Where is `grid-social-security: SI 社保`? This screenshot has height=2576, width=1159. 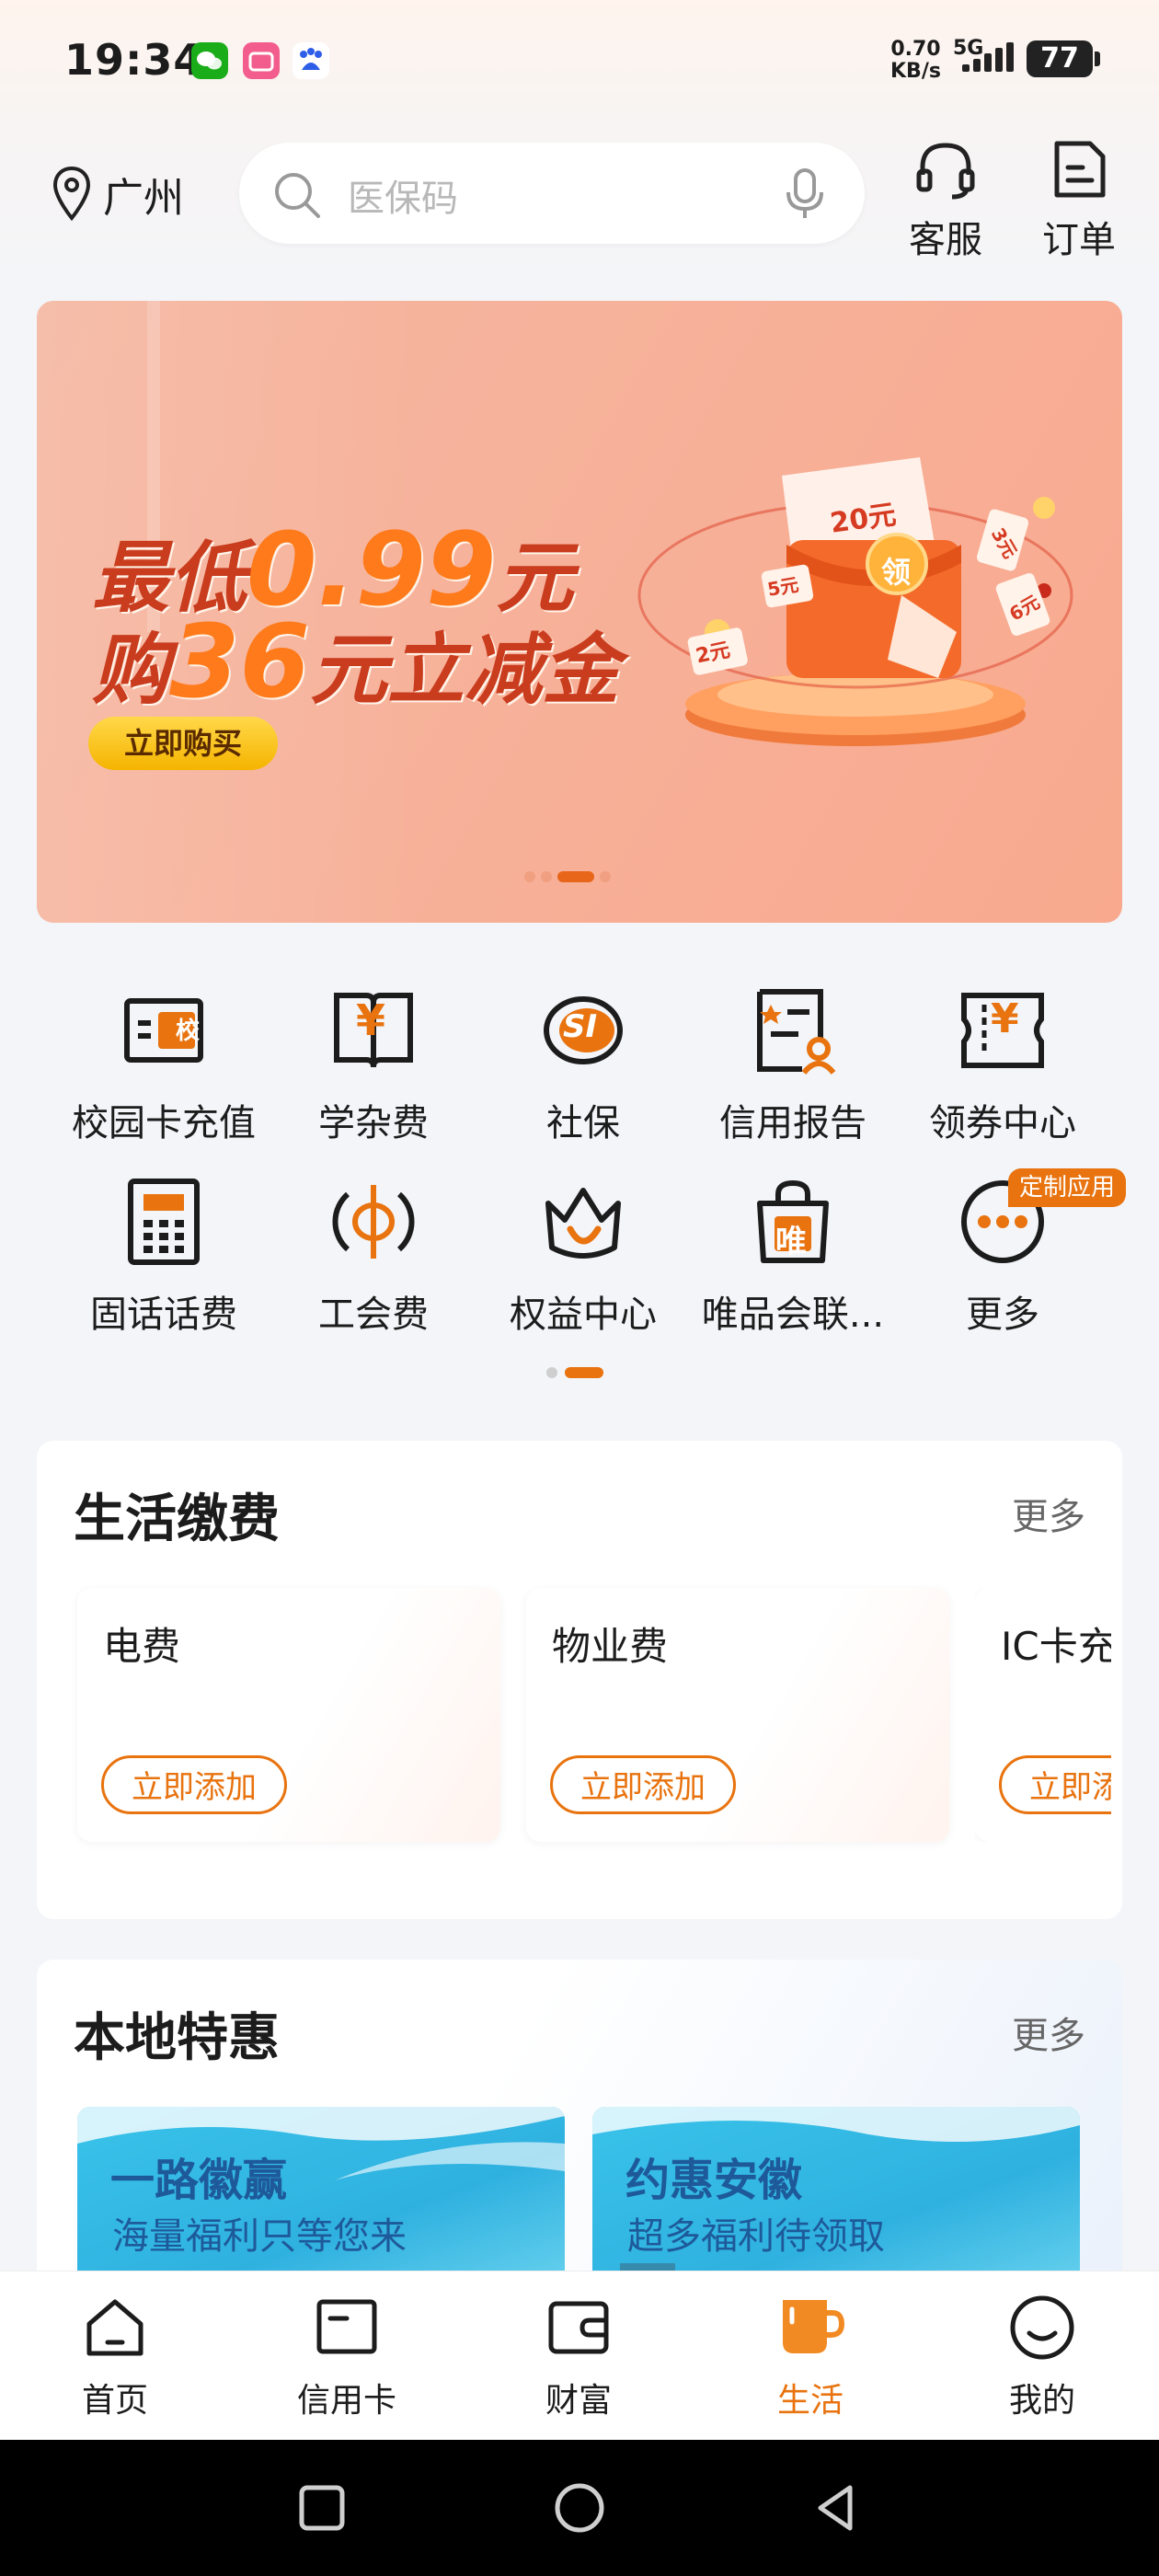
grid-social-security: SI 社保 is located at coordinates (583, 1071).